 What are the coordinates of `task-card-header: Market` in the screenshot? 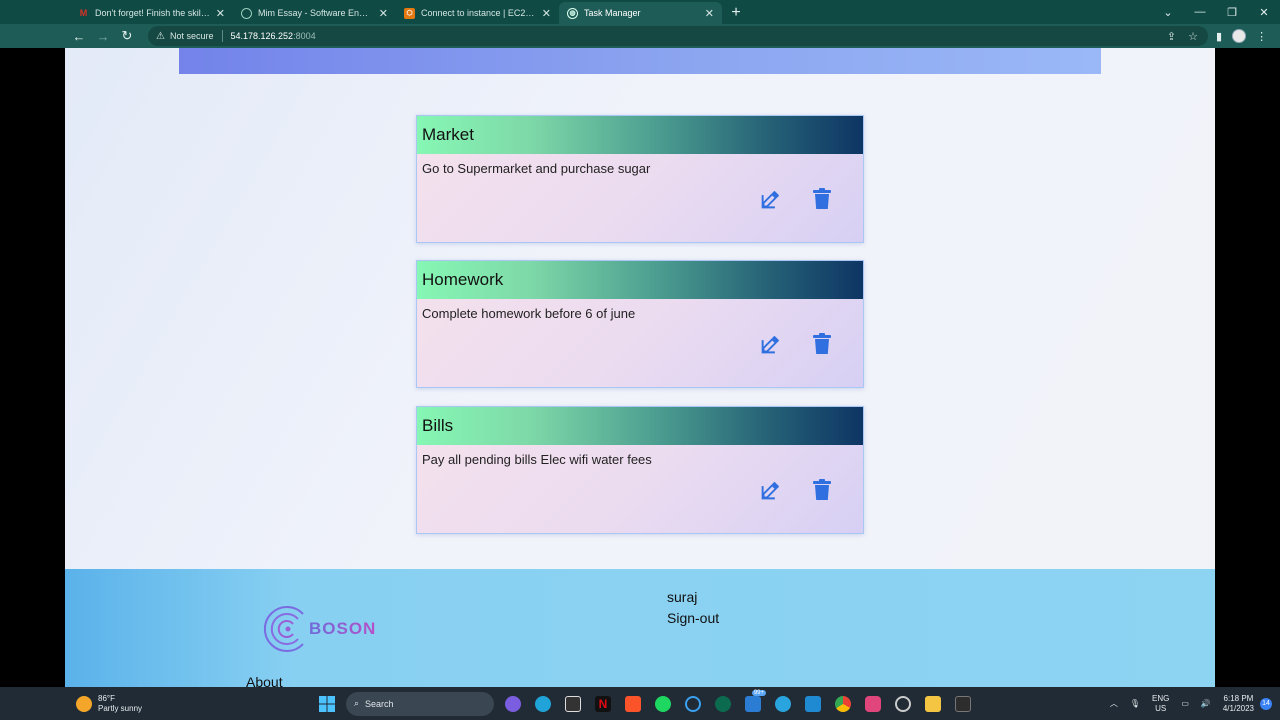 It's located at (640, 135).